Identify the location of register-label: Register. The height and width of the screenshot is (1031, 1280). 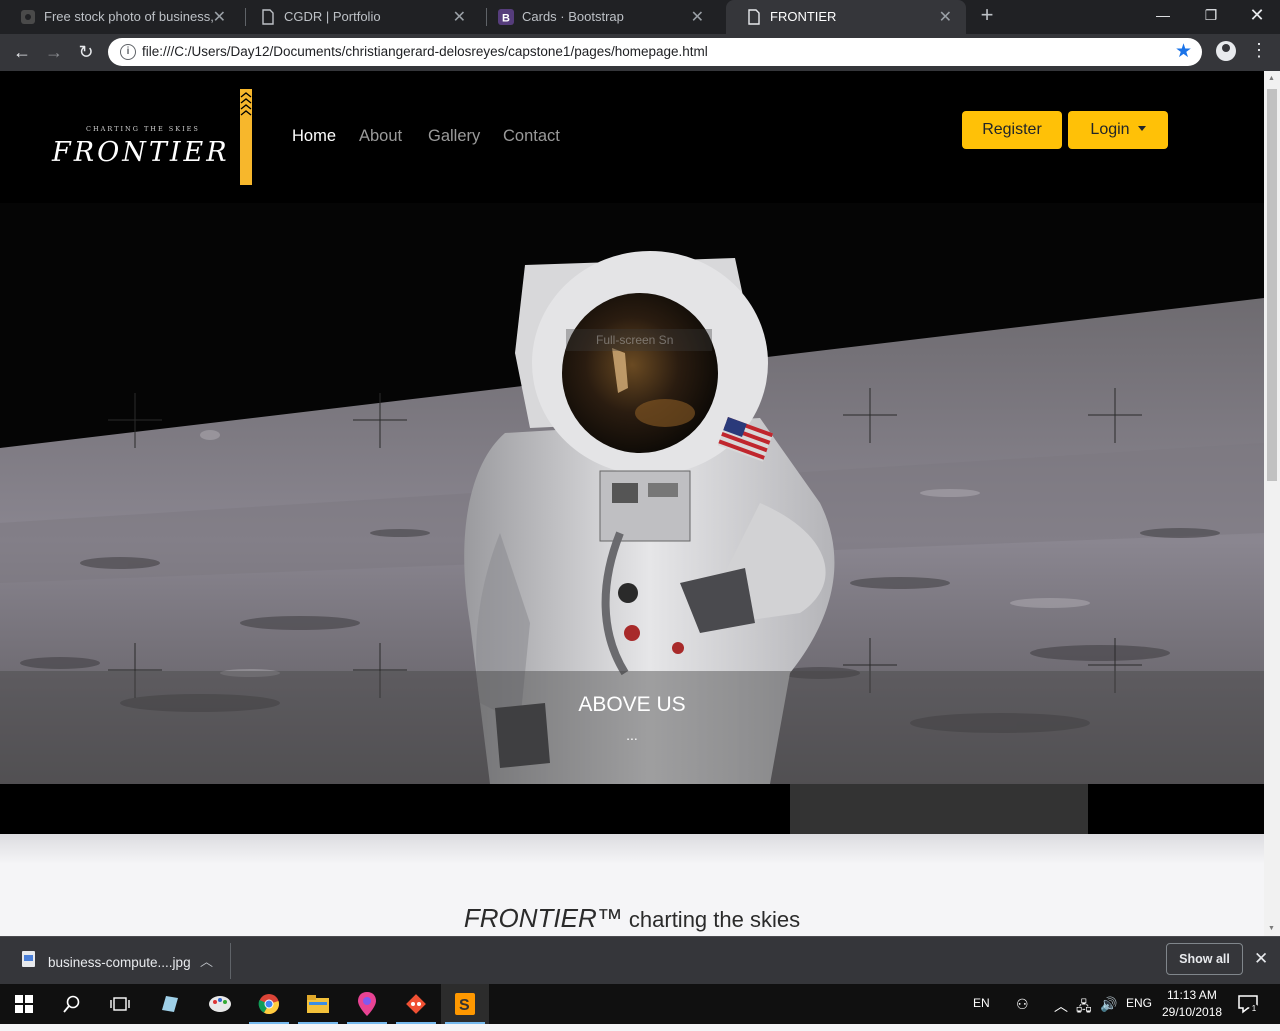
(1012, 129).